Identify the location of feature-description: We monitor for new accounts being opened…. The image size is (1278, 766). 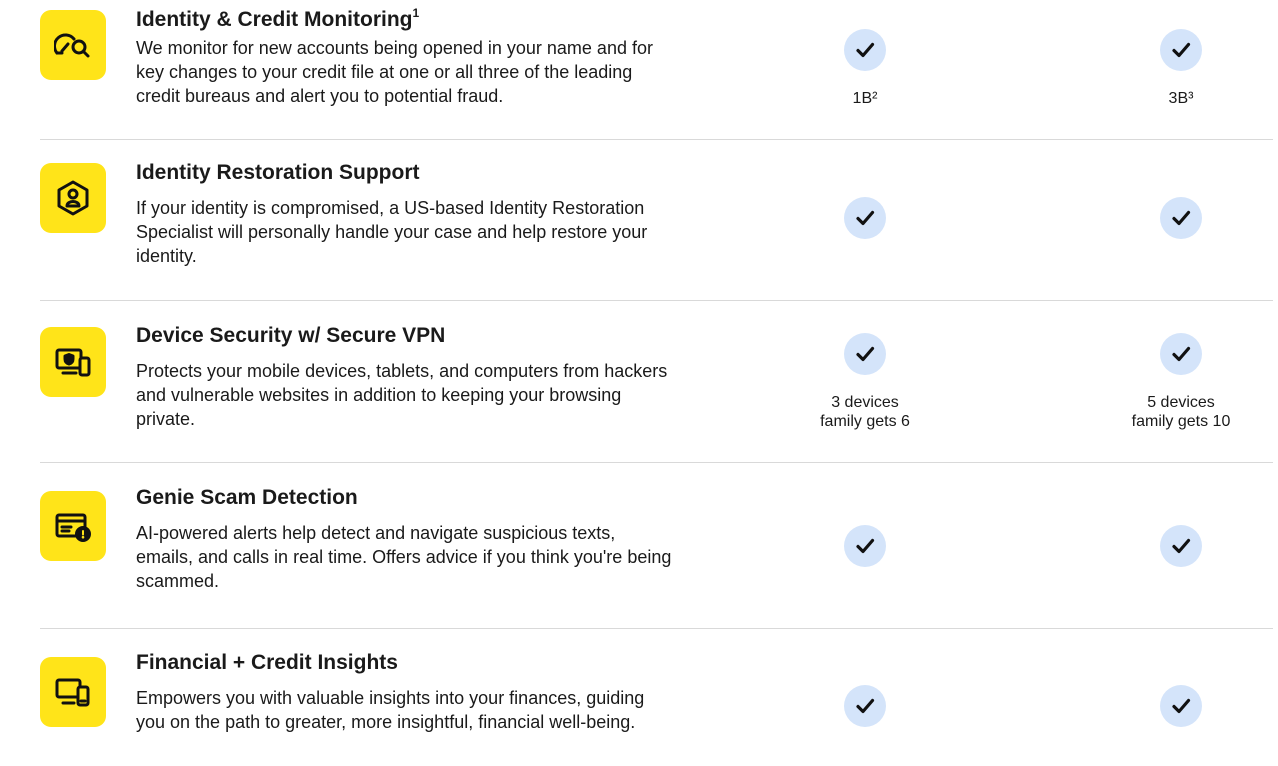
(394, 72).